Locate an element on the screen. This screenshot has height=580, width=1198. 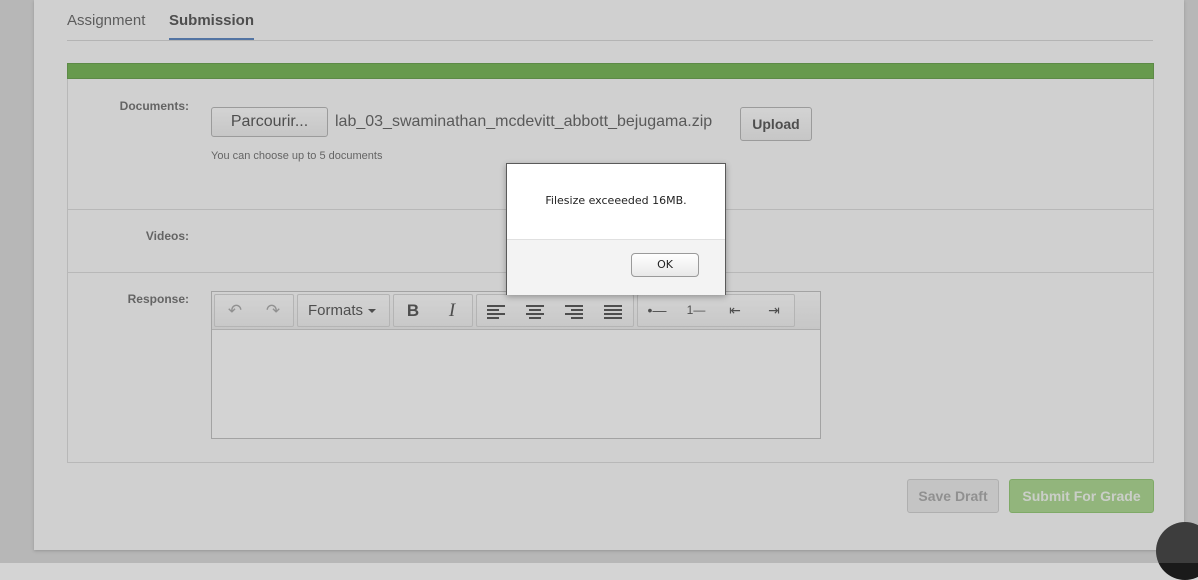
dialog-footer: OK is located at coordinates (616, 267).